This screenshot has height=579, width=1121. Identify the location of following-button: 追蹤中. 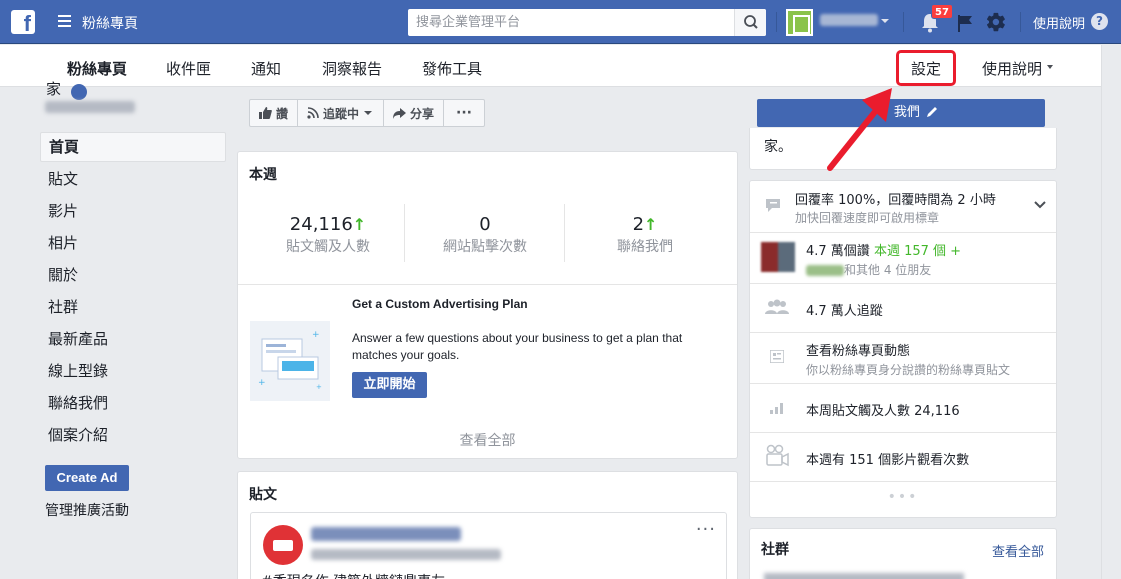
(341, 113).